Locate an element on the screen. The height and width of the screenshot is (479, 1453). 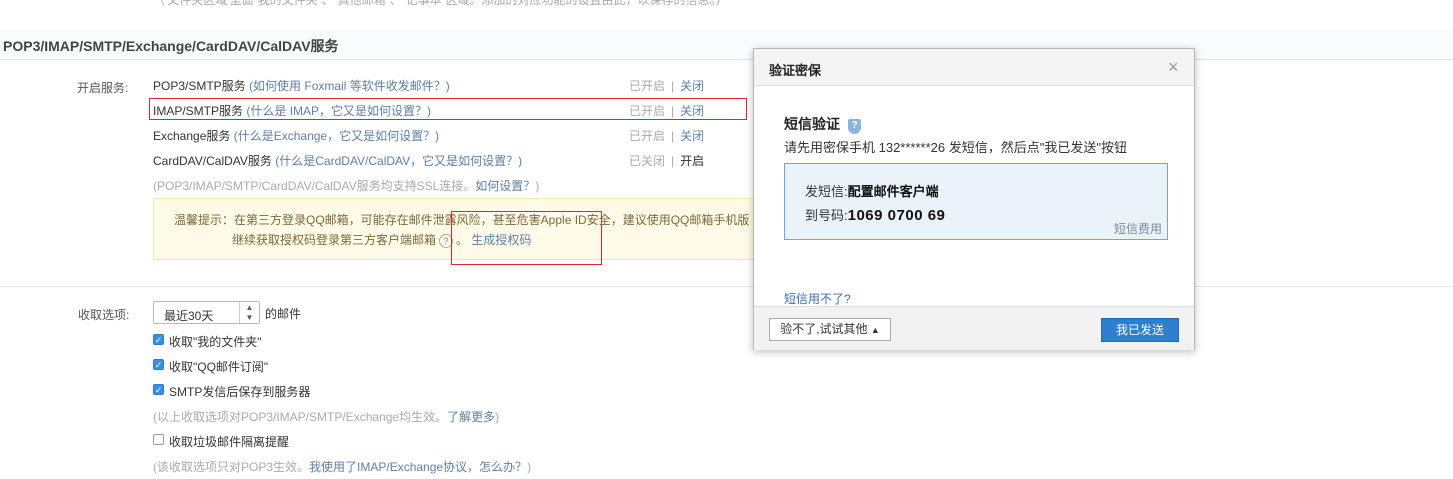
checkbox-smtp-save: ✓ is located at coordinates (158, 389).